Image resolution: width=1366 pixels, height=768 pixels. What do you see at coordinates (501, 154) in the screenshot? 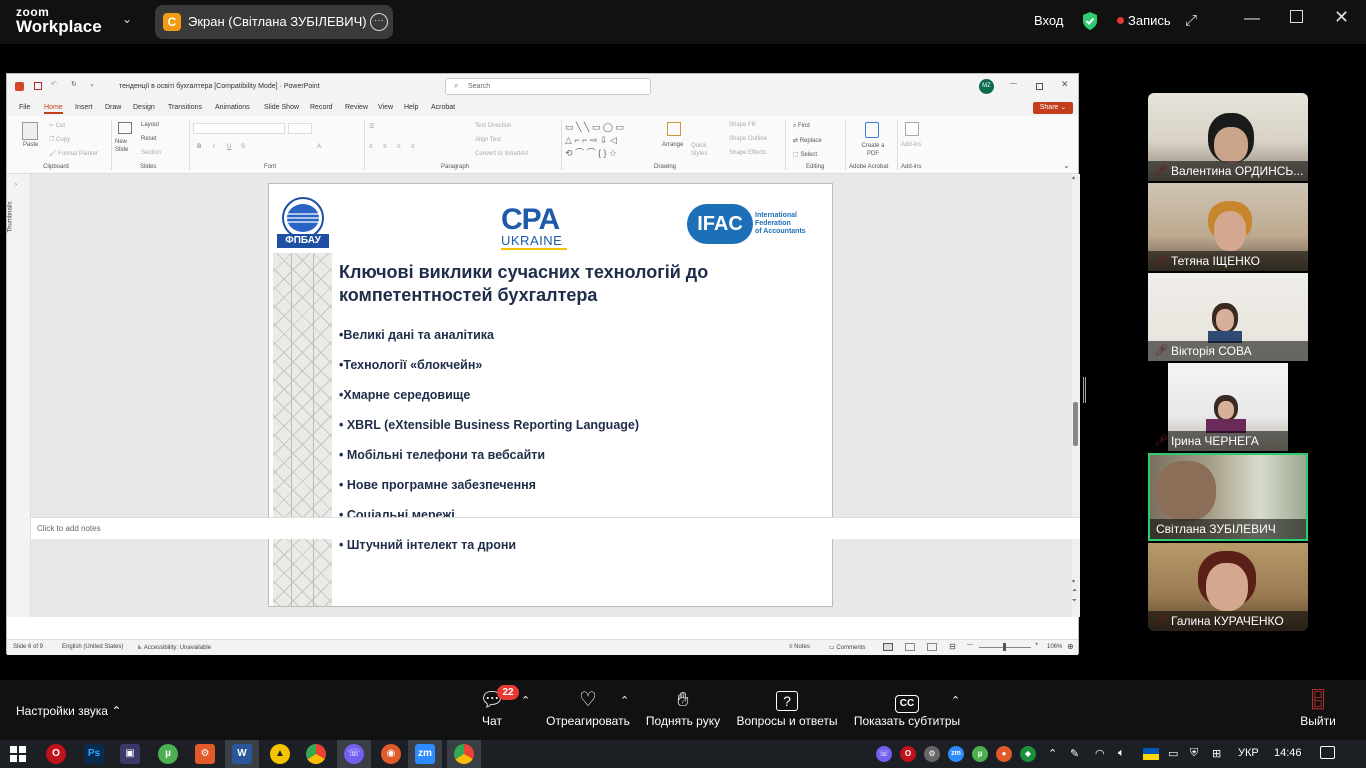
I see `convert-smartart-button: Convert to SmartArt` at bounding box center [501, 154].